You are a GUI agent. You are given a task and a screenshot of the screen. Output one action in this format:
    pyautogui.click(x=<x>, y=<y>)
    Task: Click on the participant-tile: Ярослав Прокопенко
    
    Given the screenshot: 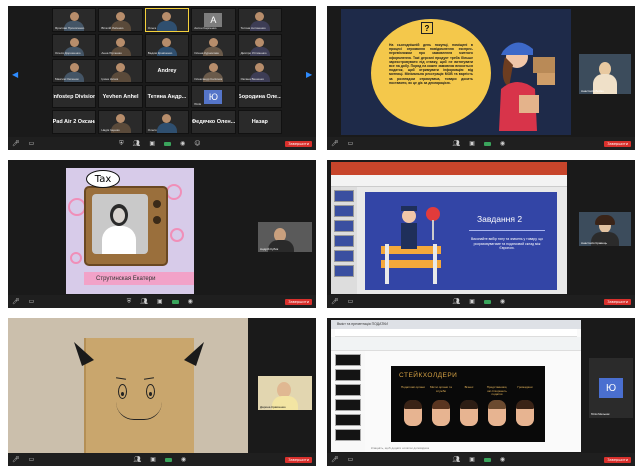 What is the action you would take?
    pyautogui.click(x=74, y=20)
    